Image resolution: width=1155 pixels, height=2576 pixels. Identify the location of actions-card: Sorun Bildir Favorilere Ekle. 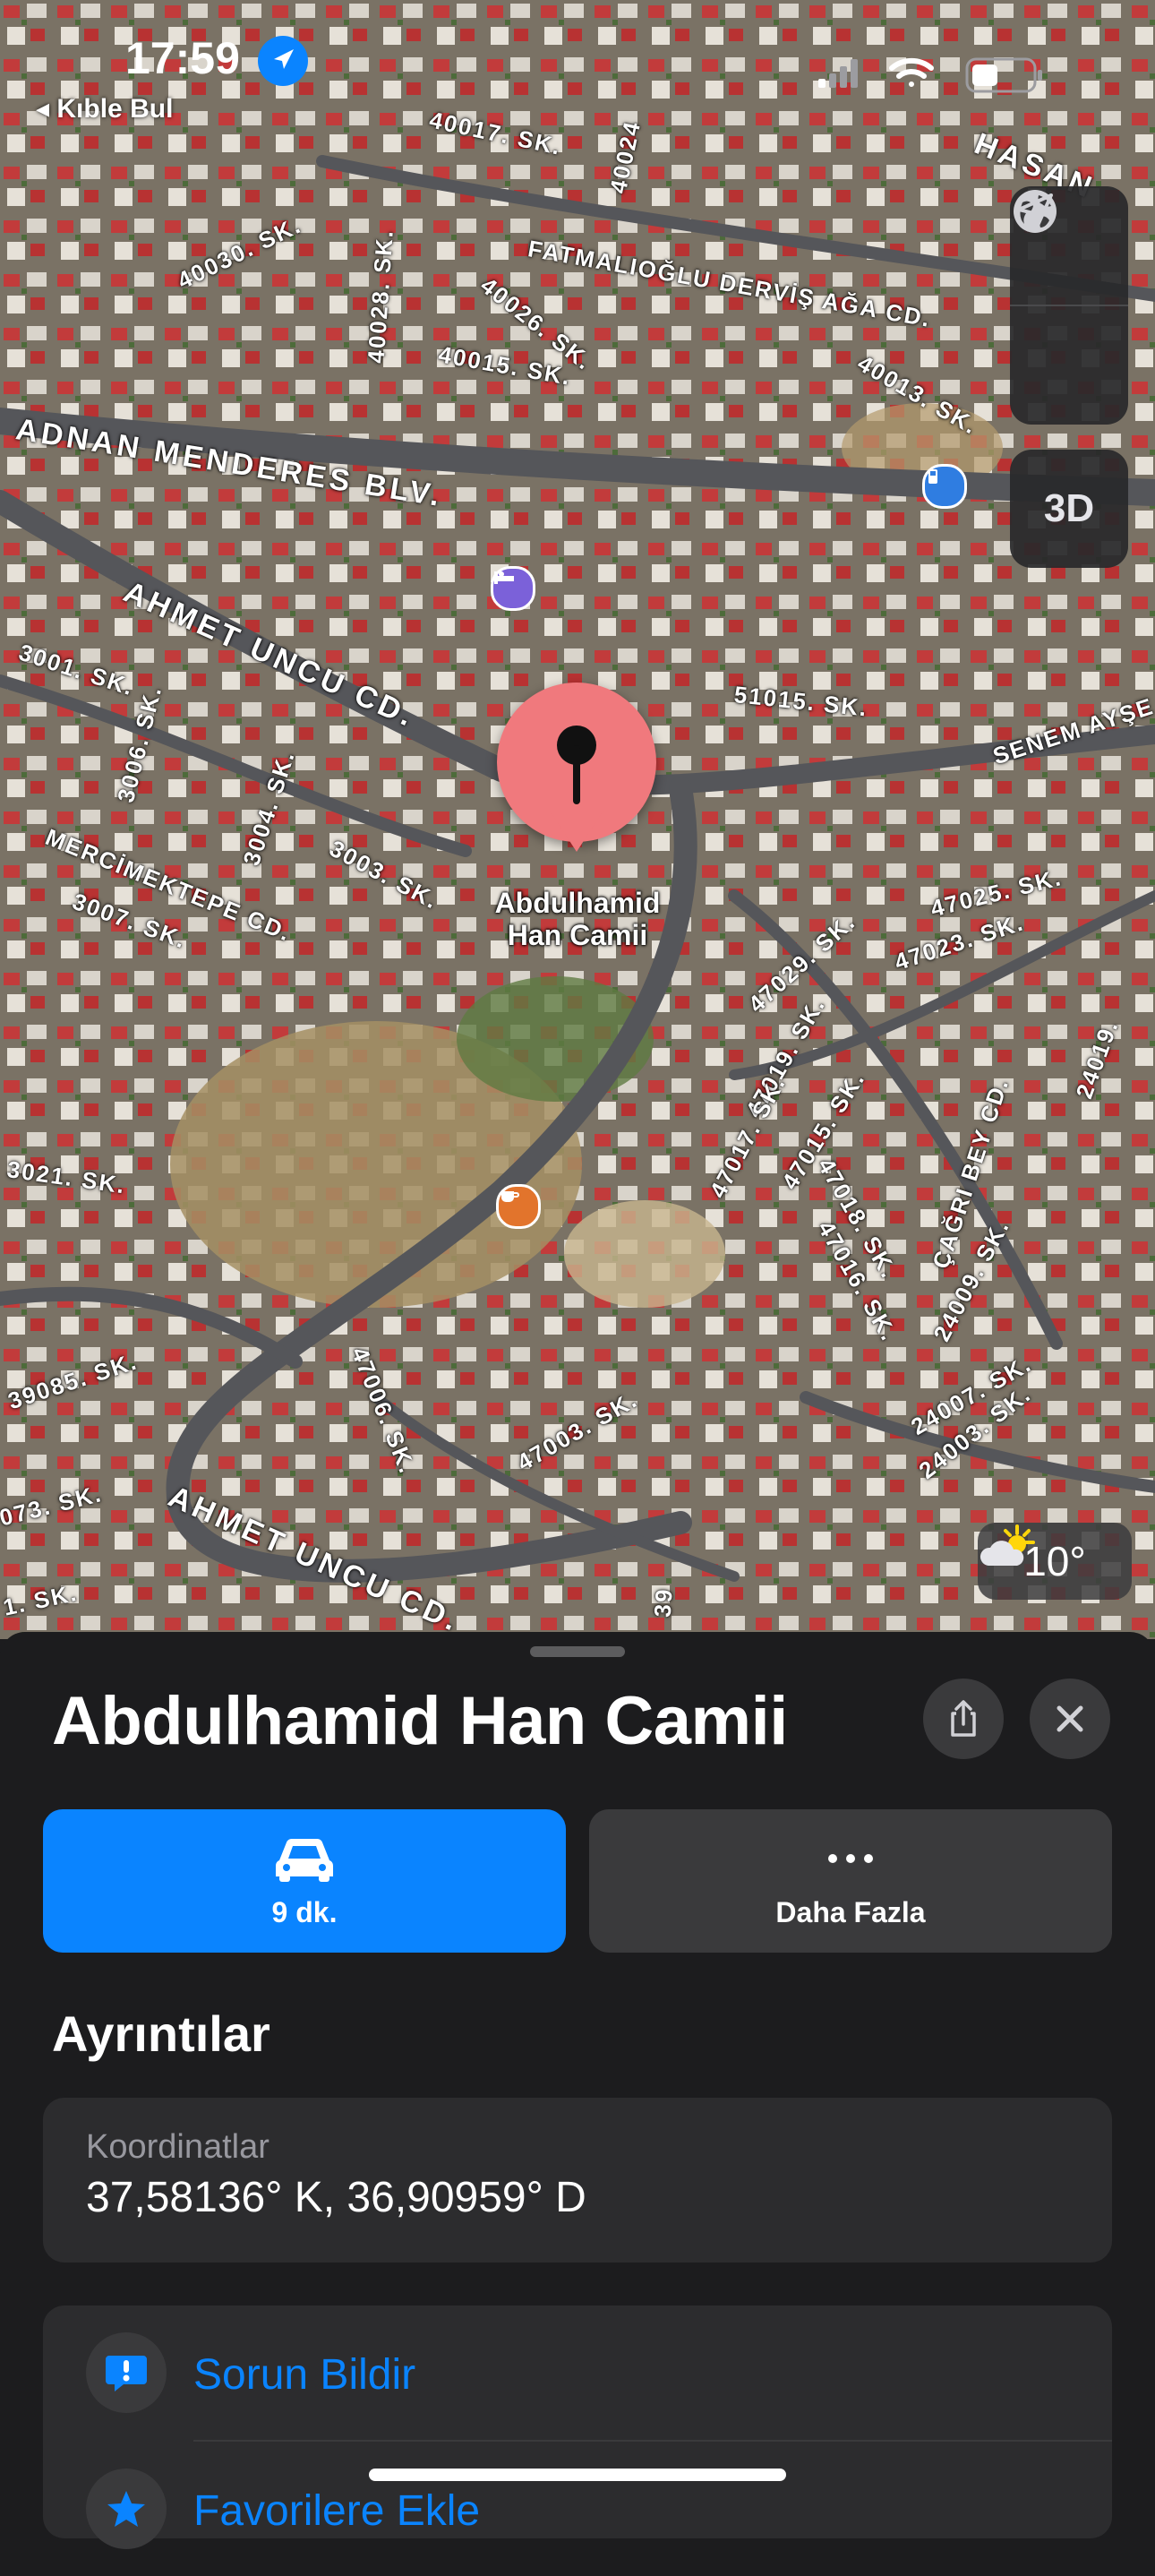
(577, 2427).